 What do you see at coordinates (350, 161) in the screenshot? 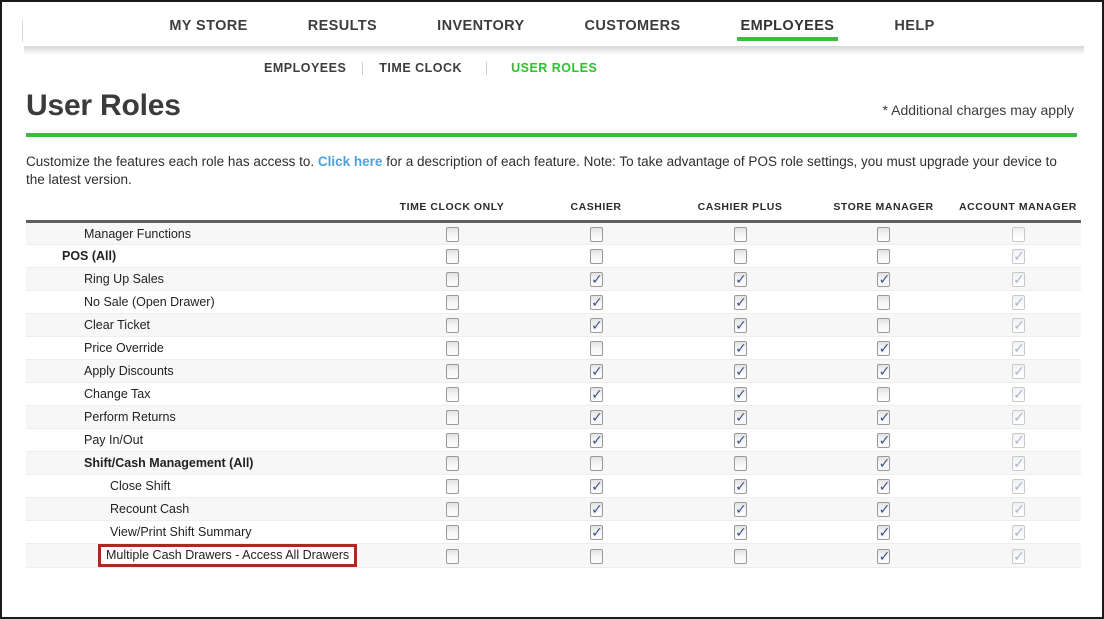
I see `click-here-link: Click here` at bounding box center [350, 161].